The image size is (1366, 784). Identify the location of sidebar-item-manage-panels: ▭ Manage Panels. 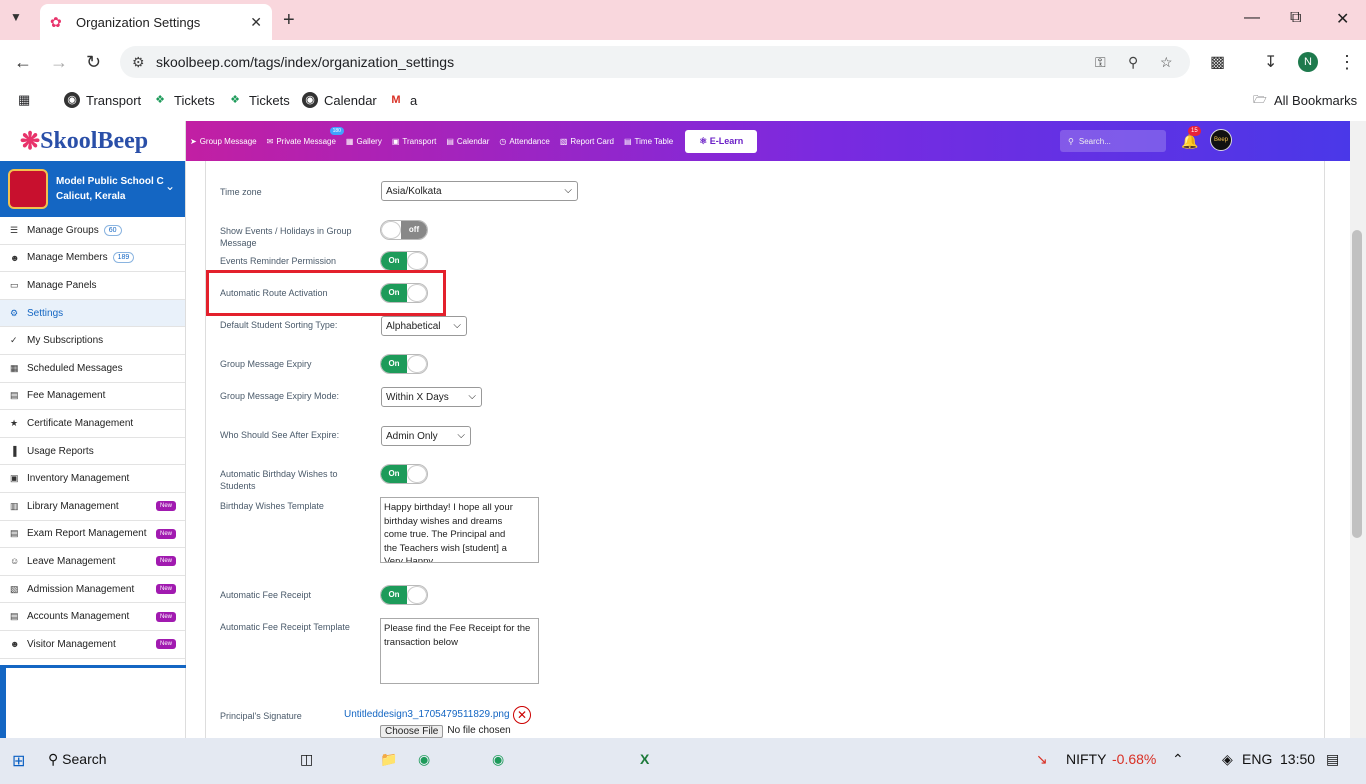
(92, 286).